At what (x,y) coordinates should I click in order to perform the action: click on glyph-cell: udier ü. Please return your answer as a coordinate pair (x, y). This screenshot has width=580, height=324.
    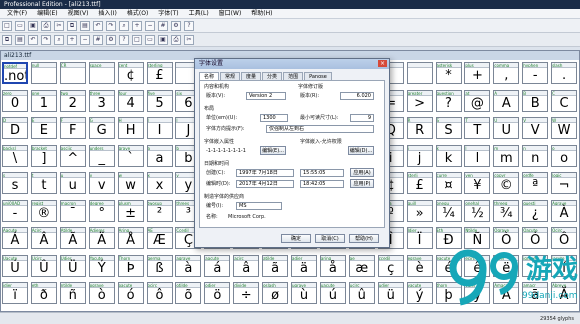
    Looking at the image, I should click on (390, 293).